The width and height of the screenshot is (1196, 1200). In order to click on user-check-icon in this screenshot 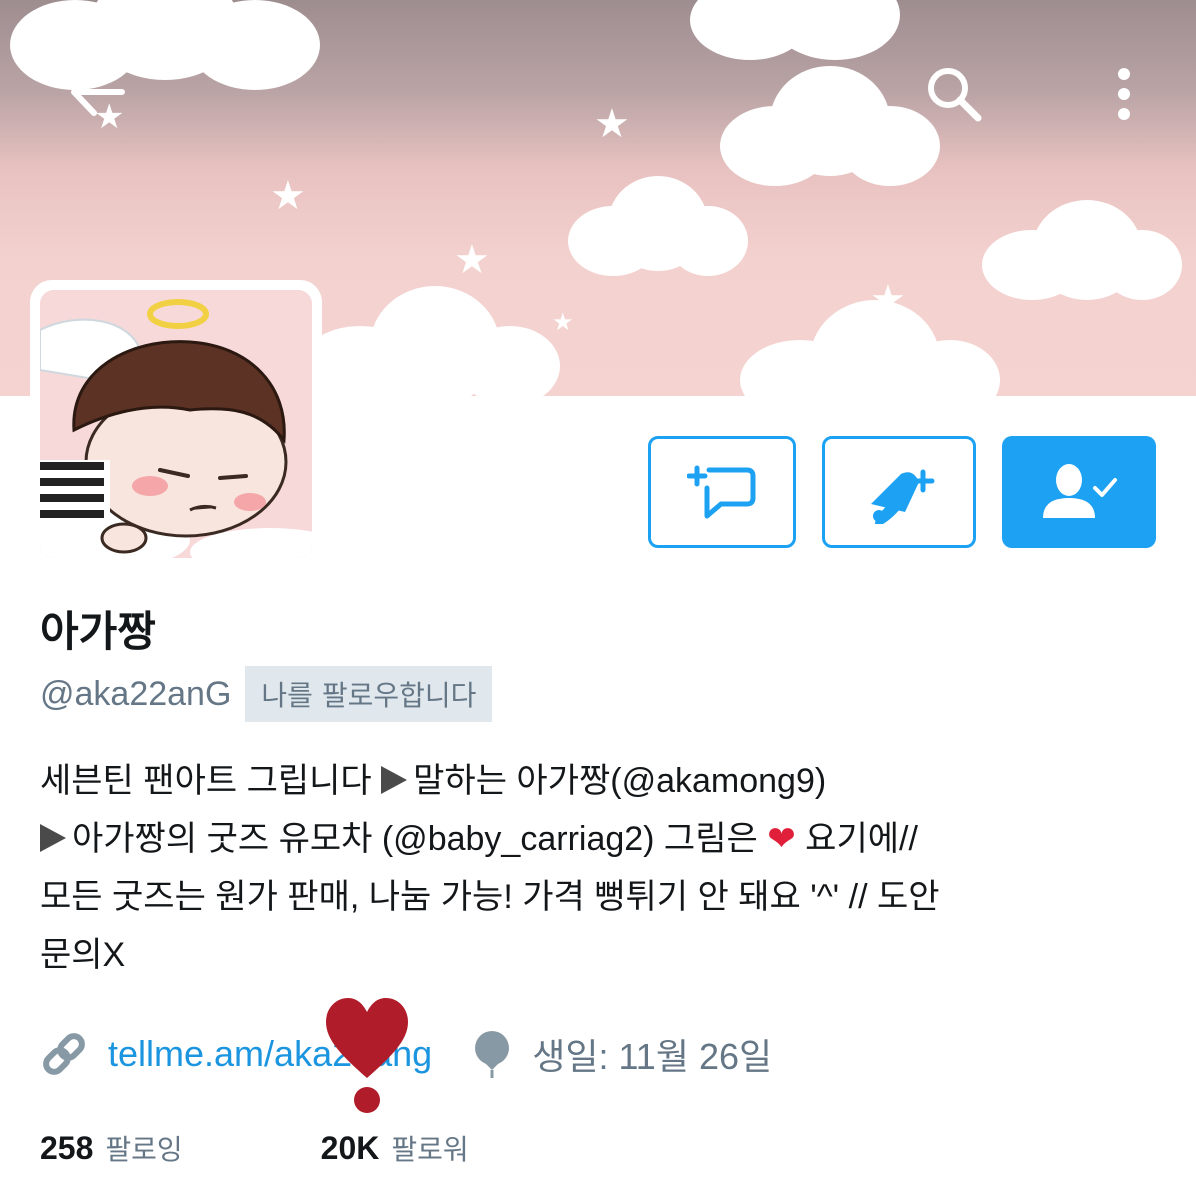, I will do `click(1080, 491)`.